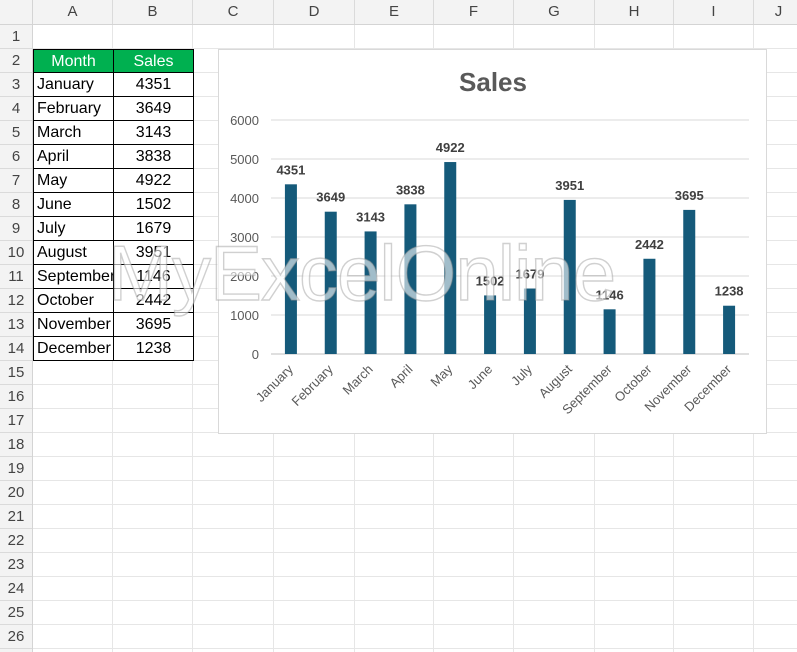 This screenshot has width=797, height=652. What do you see at coordinates (16, 133) in the screenshot?
I see `row-header-5: 5` at bounding box center [16, 133].